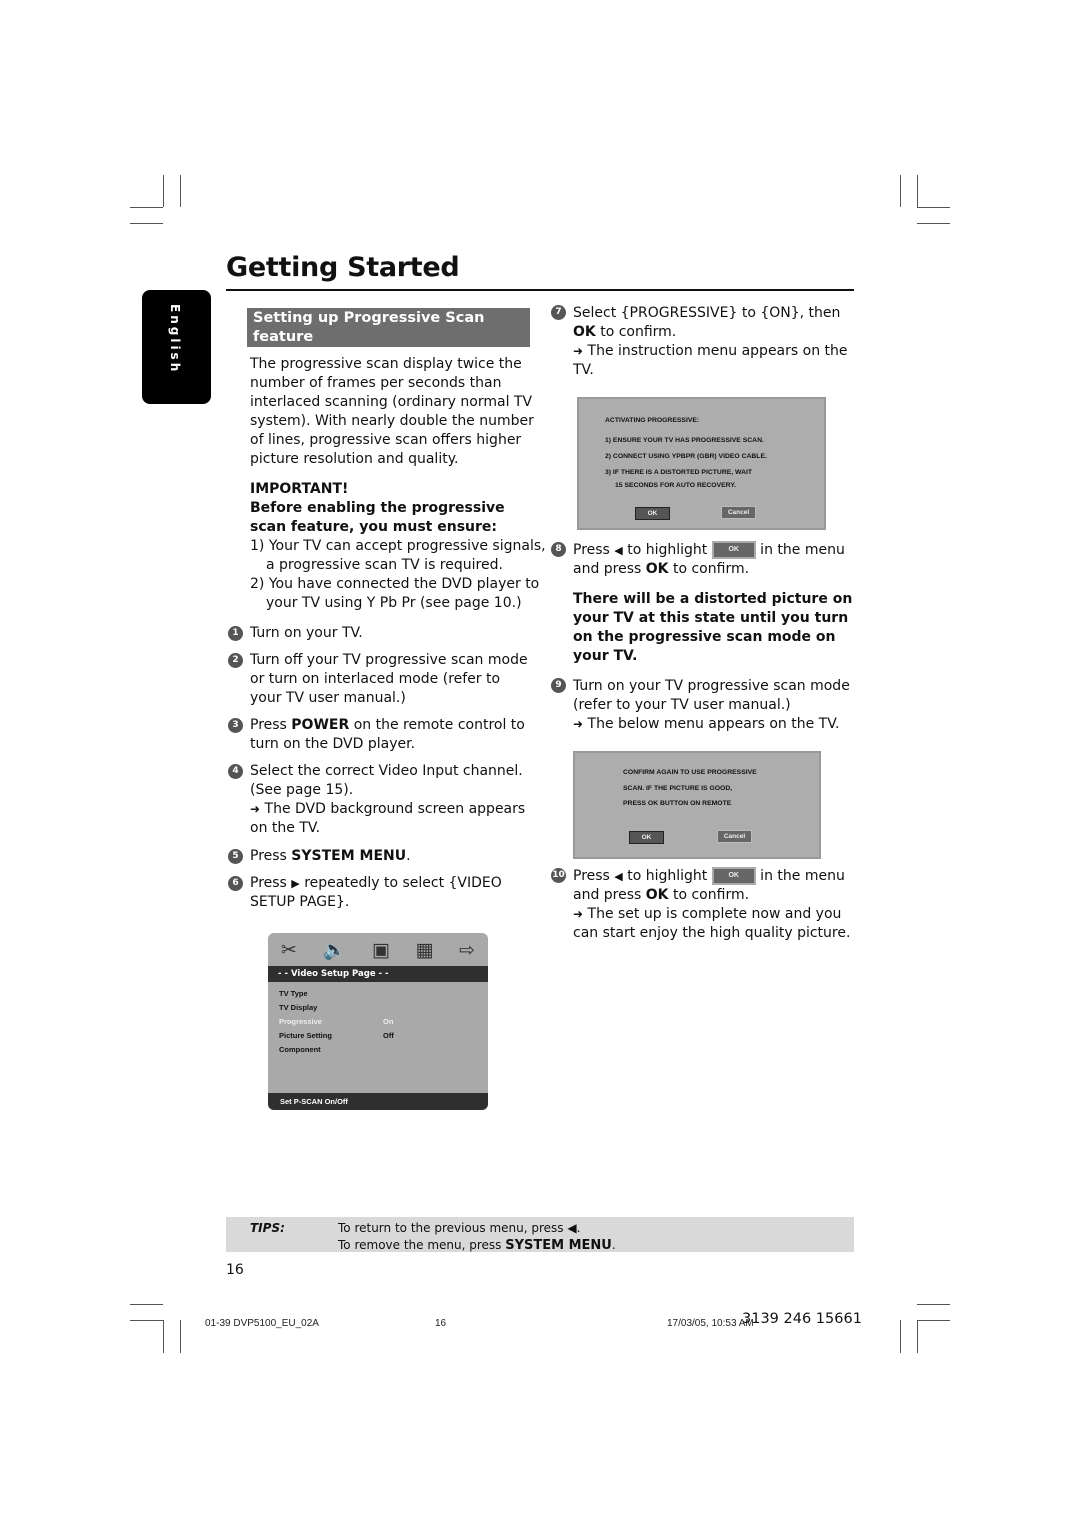 This screenshot has height=1528, width=1080. I want to click on step-number-badge: 3, so click(235, 725).